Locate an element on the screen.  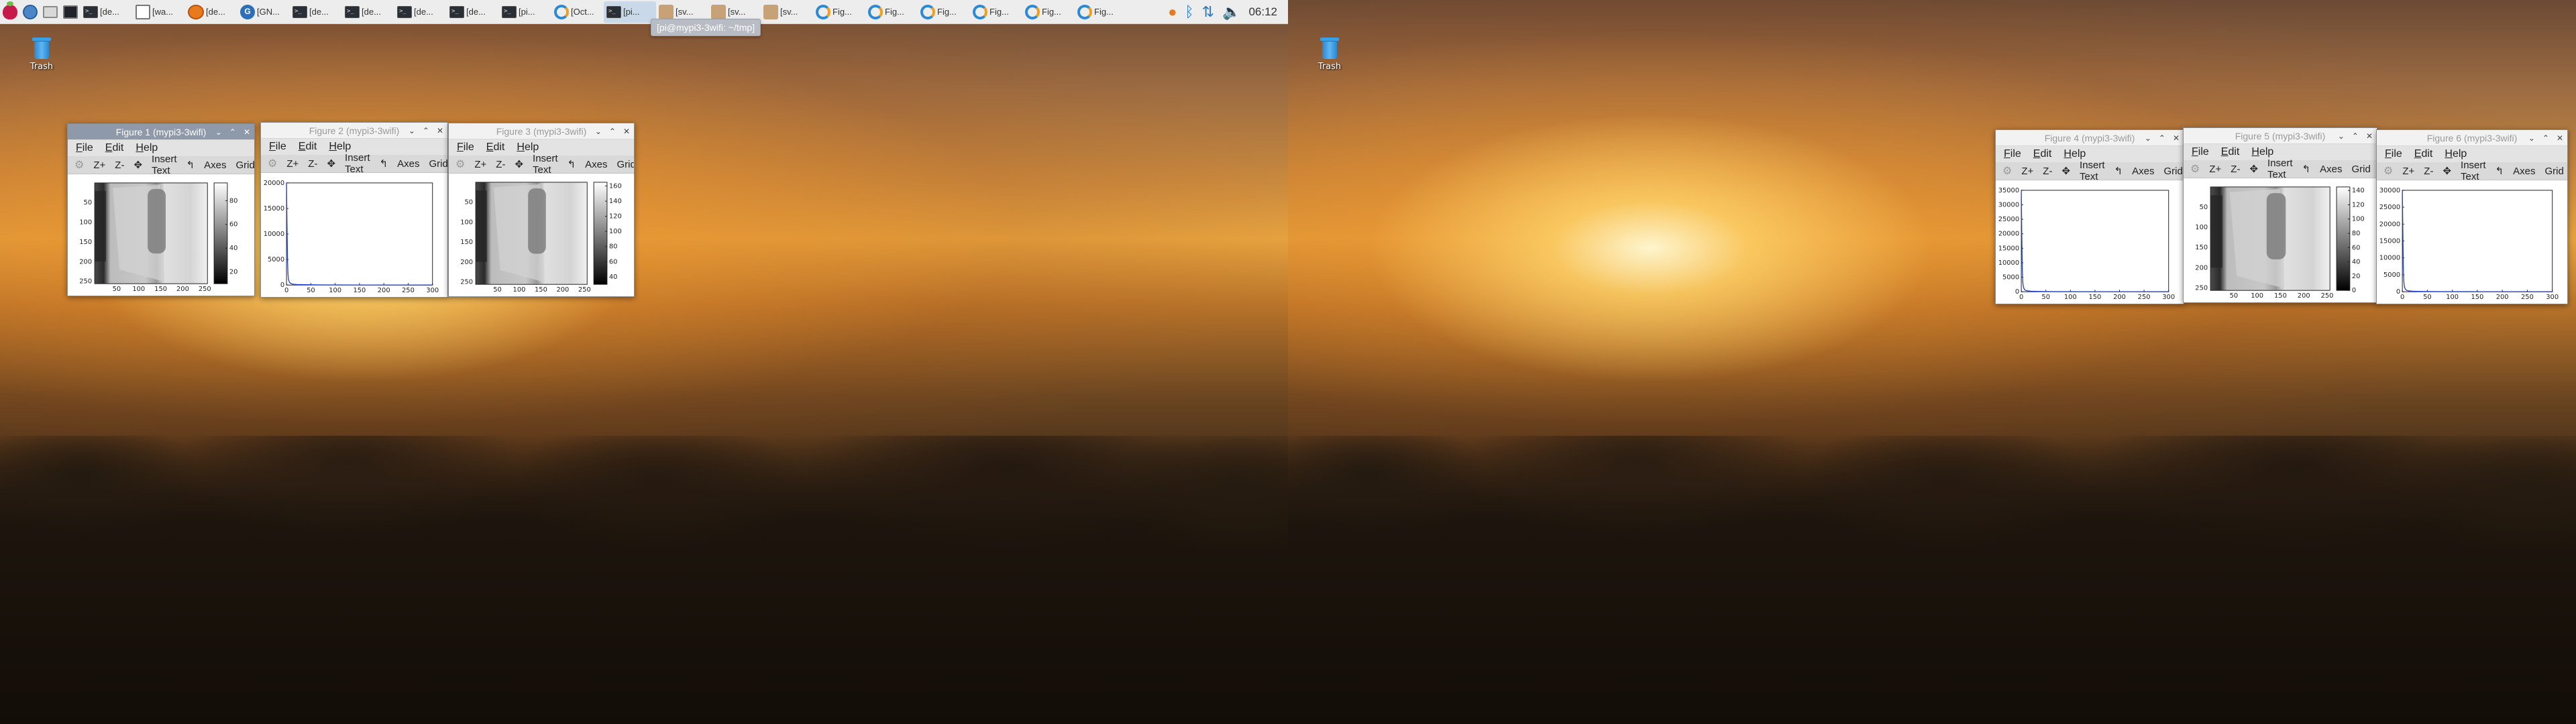
bluetooth-icon: ᛒ is located at coordinates (1189, 12).